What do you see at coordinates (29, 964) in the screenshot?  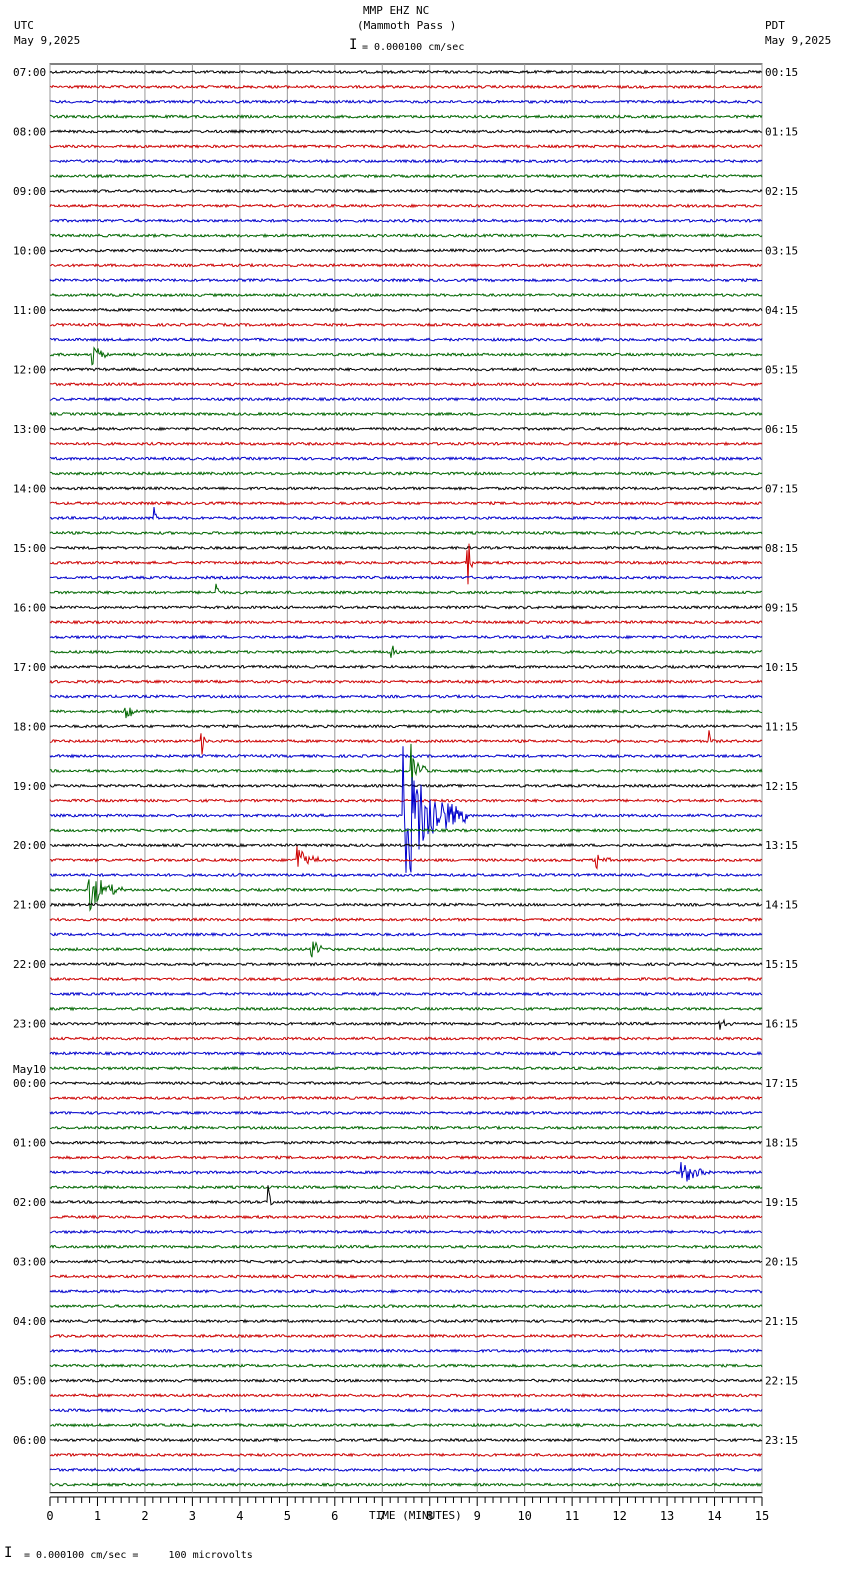 I see `utc-hour-label: 22:00` at bounding box center [29, 964].